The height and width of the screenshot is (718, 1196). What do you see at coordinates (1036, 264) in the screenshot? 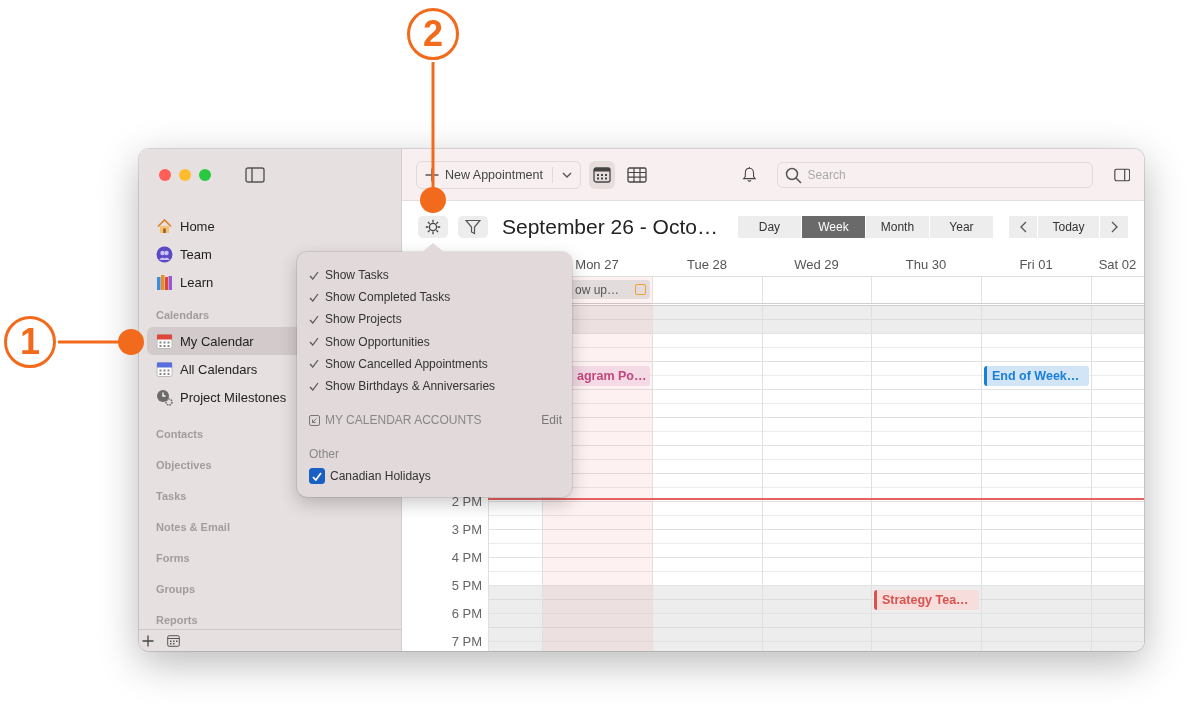
I see `day-header: Fri 01` at bounding box center [1036, 264].